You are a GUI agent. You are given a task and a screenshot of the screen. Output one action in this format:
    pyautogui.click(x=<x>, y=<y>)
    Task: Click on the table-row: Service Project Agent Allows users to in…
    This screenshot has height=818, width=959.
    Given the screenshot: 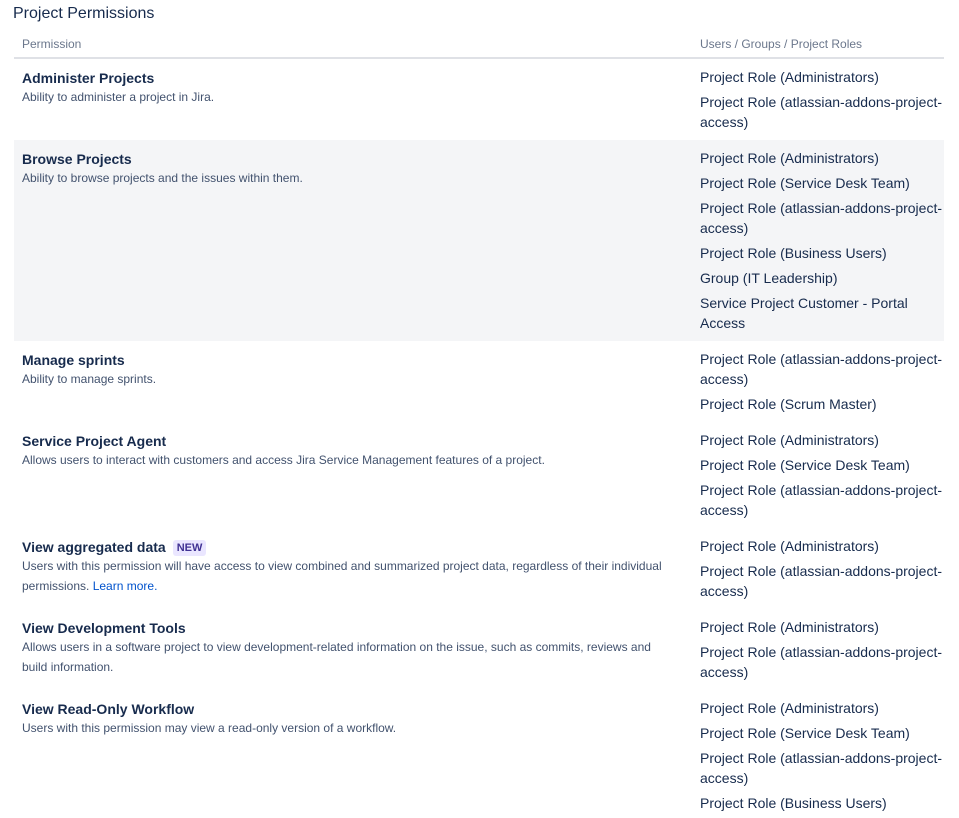 What is the action you would take?
    pyautogui.click(x=479, y=475)
    